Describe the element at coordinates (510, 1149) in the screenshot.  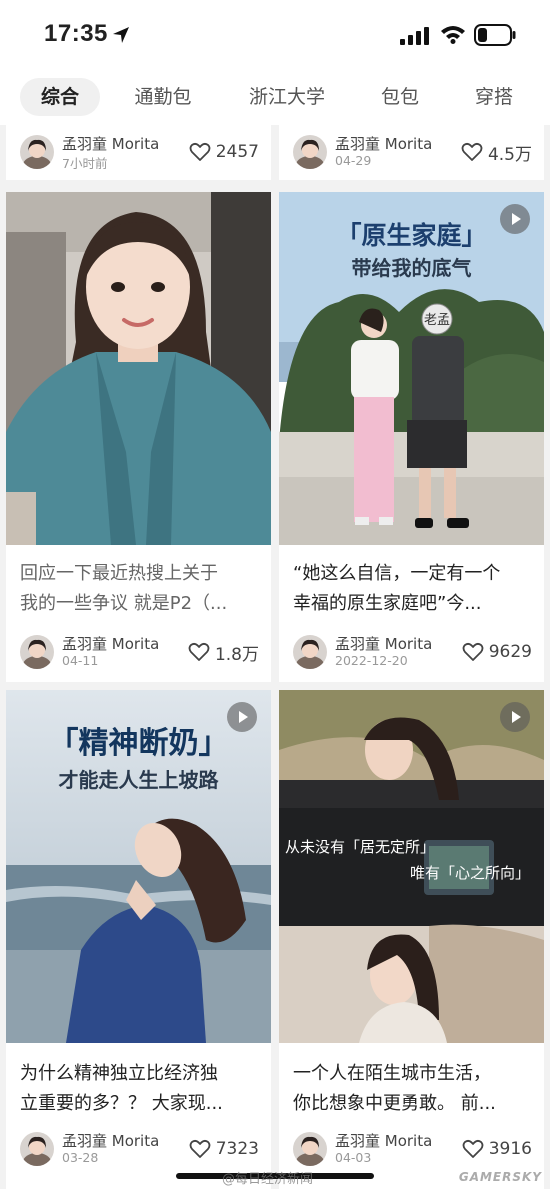
I see `like-count: 3916` at that location.